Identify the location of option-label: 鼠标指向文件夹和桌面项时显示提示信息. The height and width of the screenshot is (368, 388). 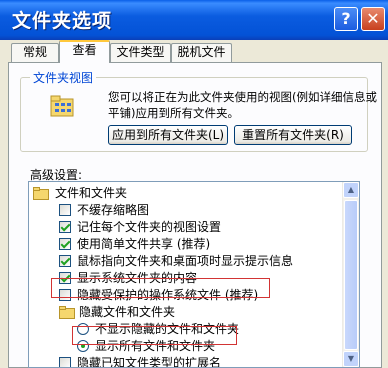
(185, 261).